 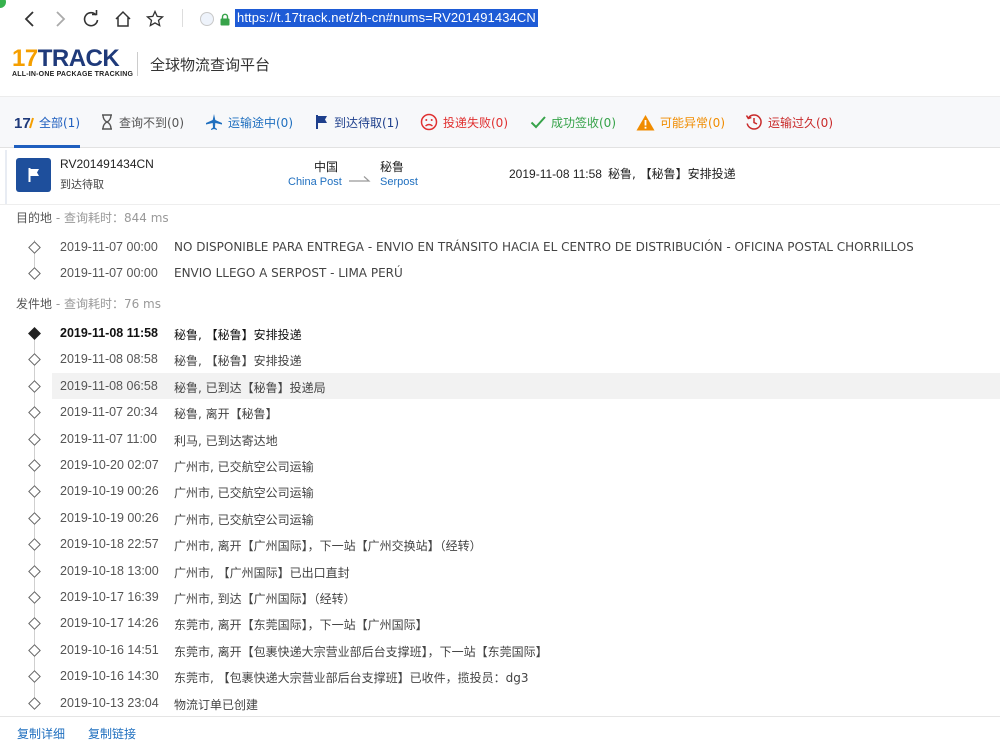 I want to click on destination-section-header: 目的地 - 查询耗时：844 ms, so click(x=92, y=217).